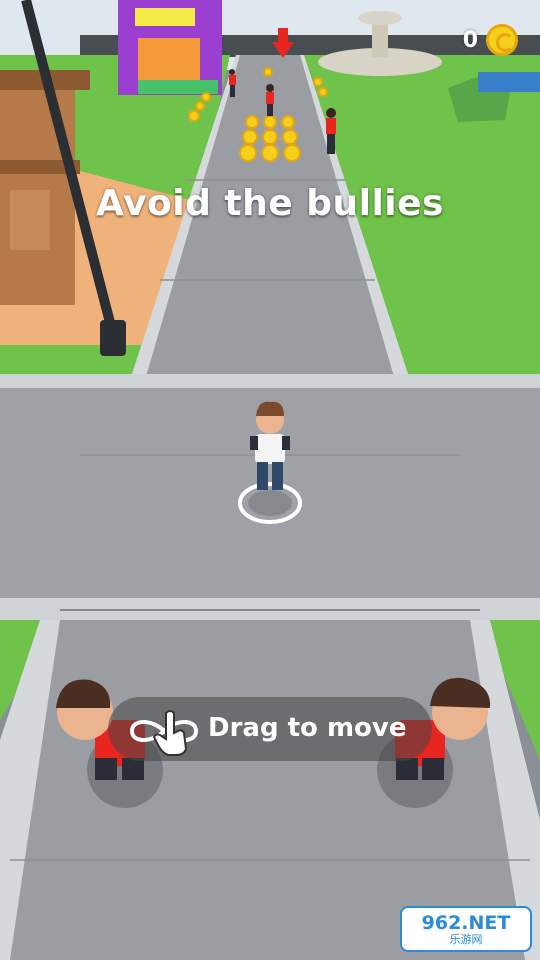 The height and width of the screenshot is (960, 540). I want to click on tutorial-instruction: Avoid the bullies, so click(270, 203).